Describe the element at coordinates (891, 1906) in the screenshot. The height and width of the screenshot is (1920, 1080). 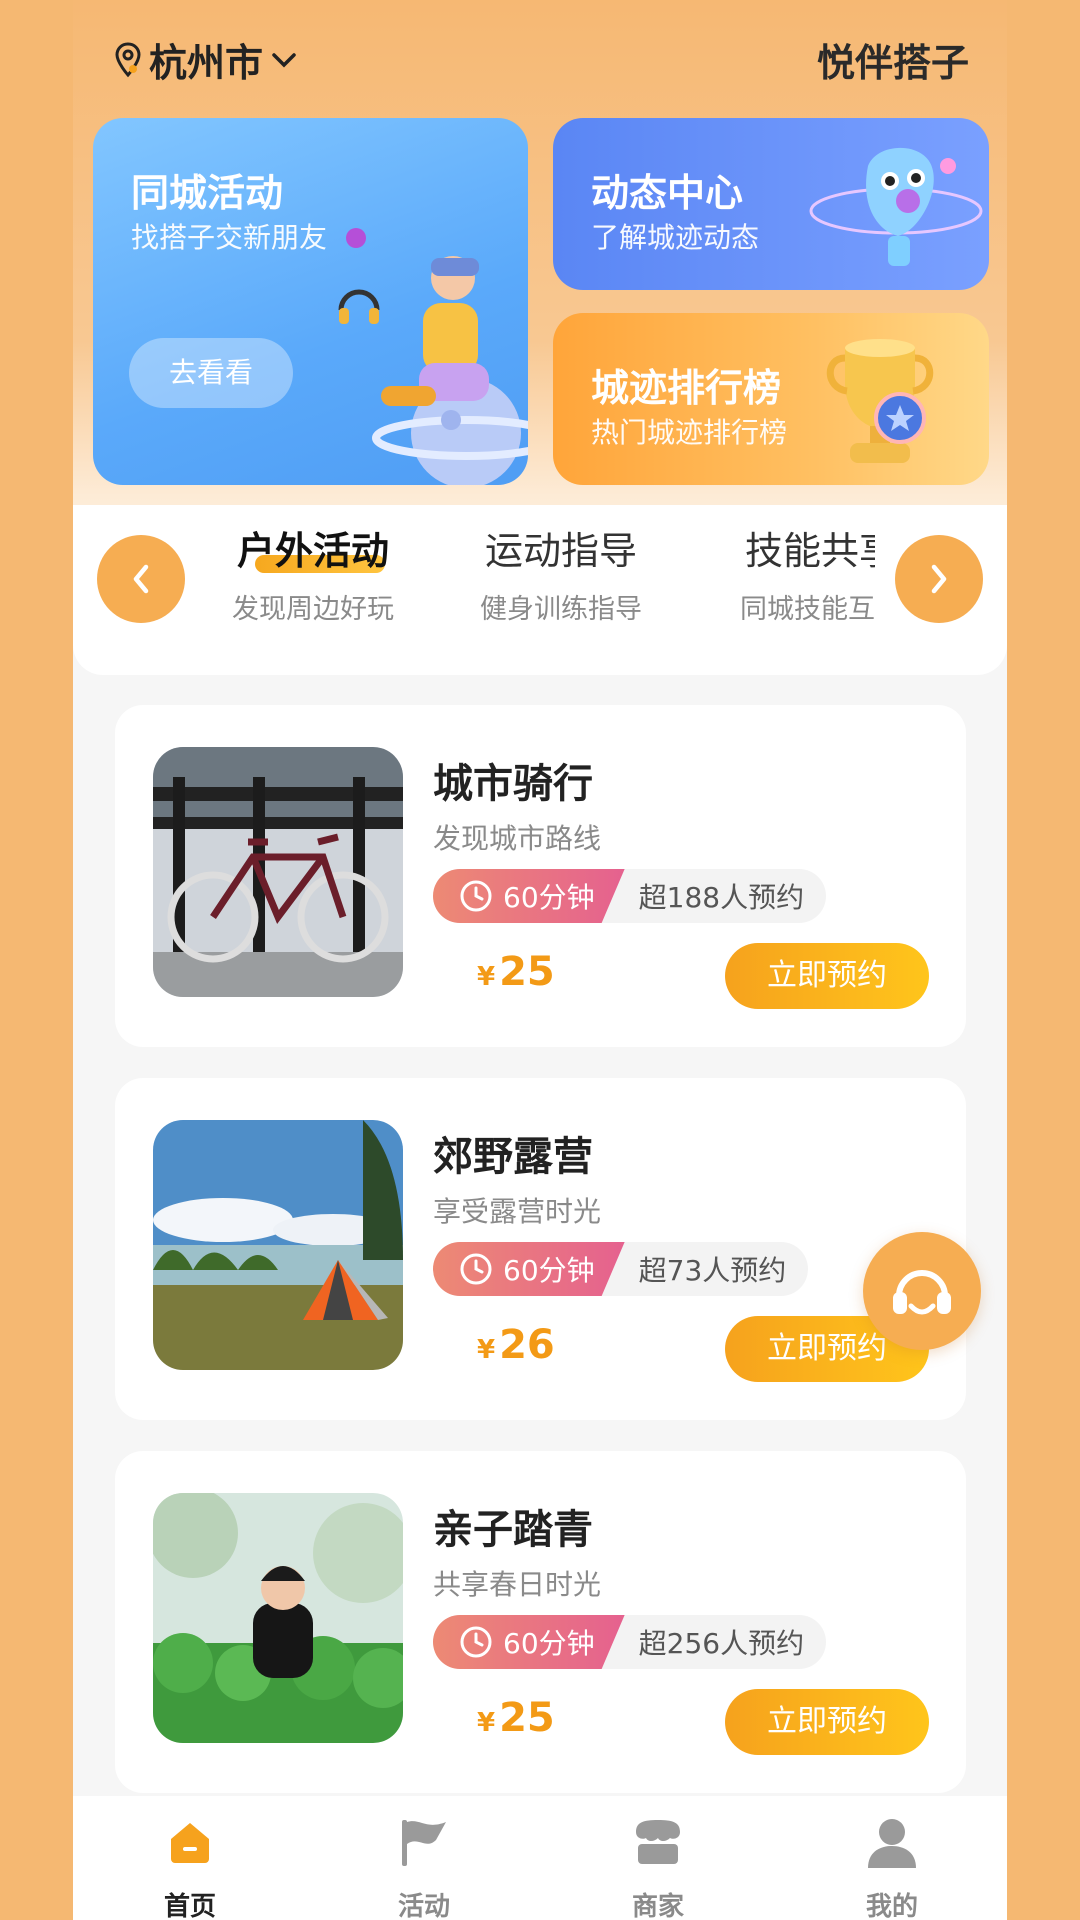
I see `tabbar-mine-label: 我的` at that location.